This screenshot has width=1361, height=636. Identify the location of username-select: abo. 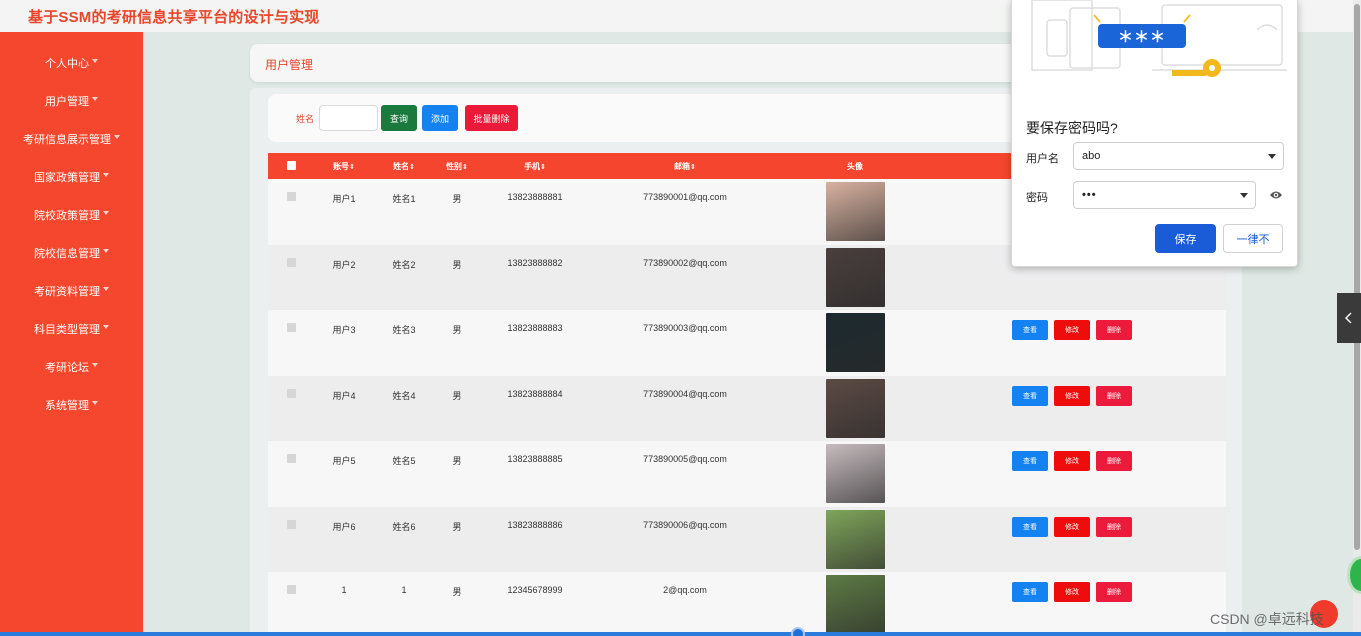
(1178, 156).